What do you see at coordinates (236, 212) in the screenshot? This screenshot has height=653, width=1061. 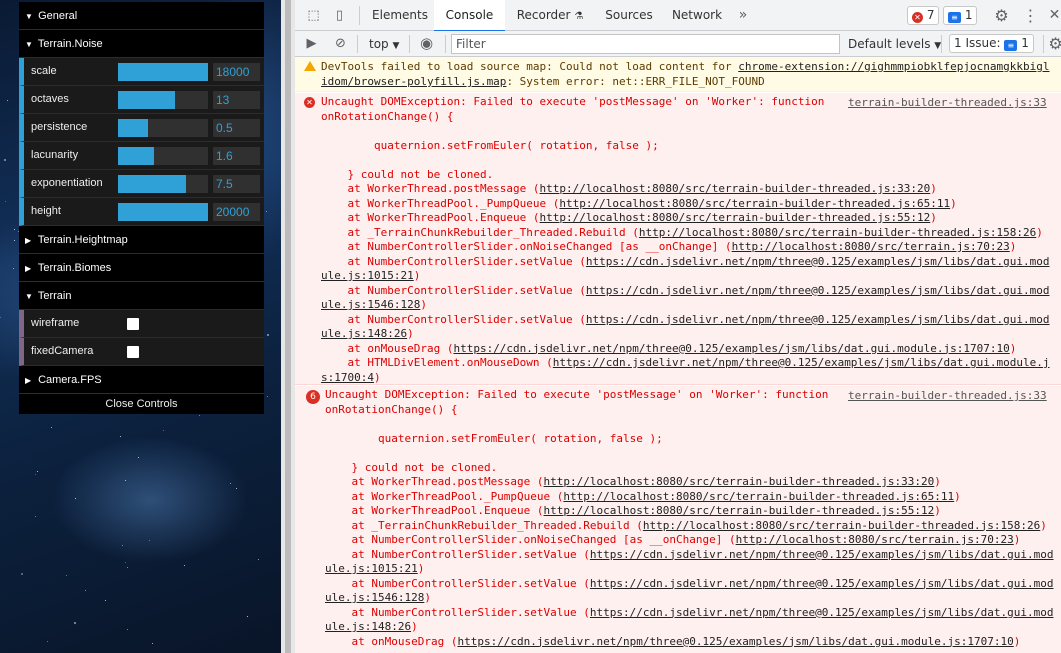 I see `gui-number-input: 20000` at bounding box center [236, 212].